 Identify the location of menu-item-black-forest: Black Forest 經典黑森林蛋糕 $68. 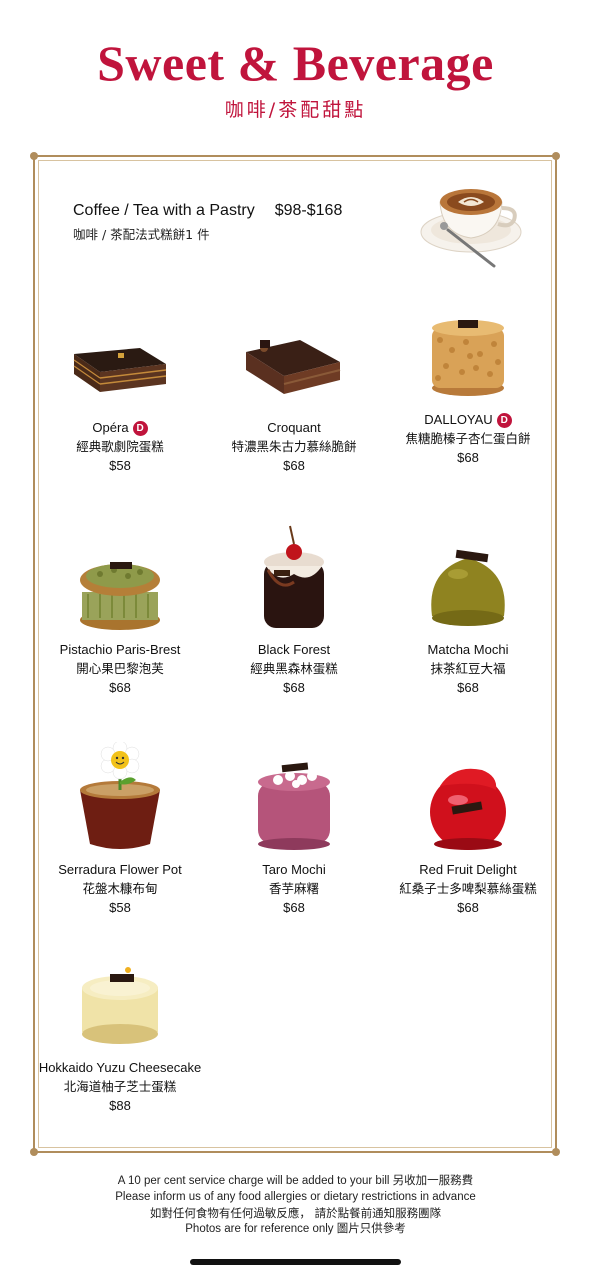
(294, 609).